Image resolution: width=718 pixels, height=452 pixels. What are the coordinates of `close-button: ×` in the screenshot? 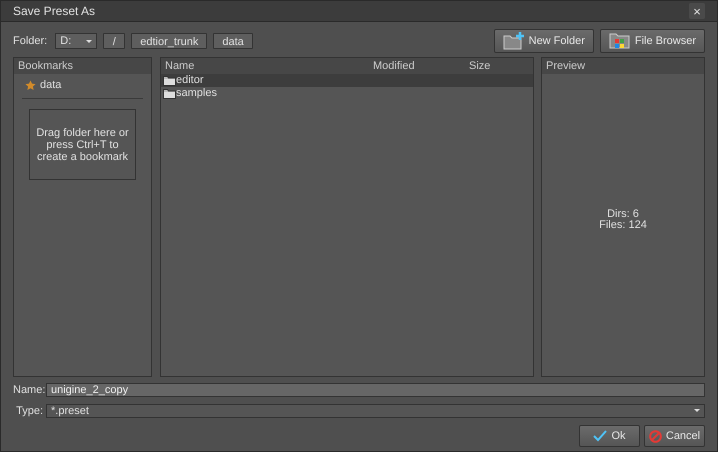 It's located at (697, 11).